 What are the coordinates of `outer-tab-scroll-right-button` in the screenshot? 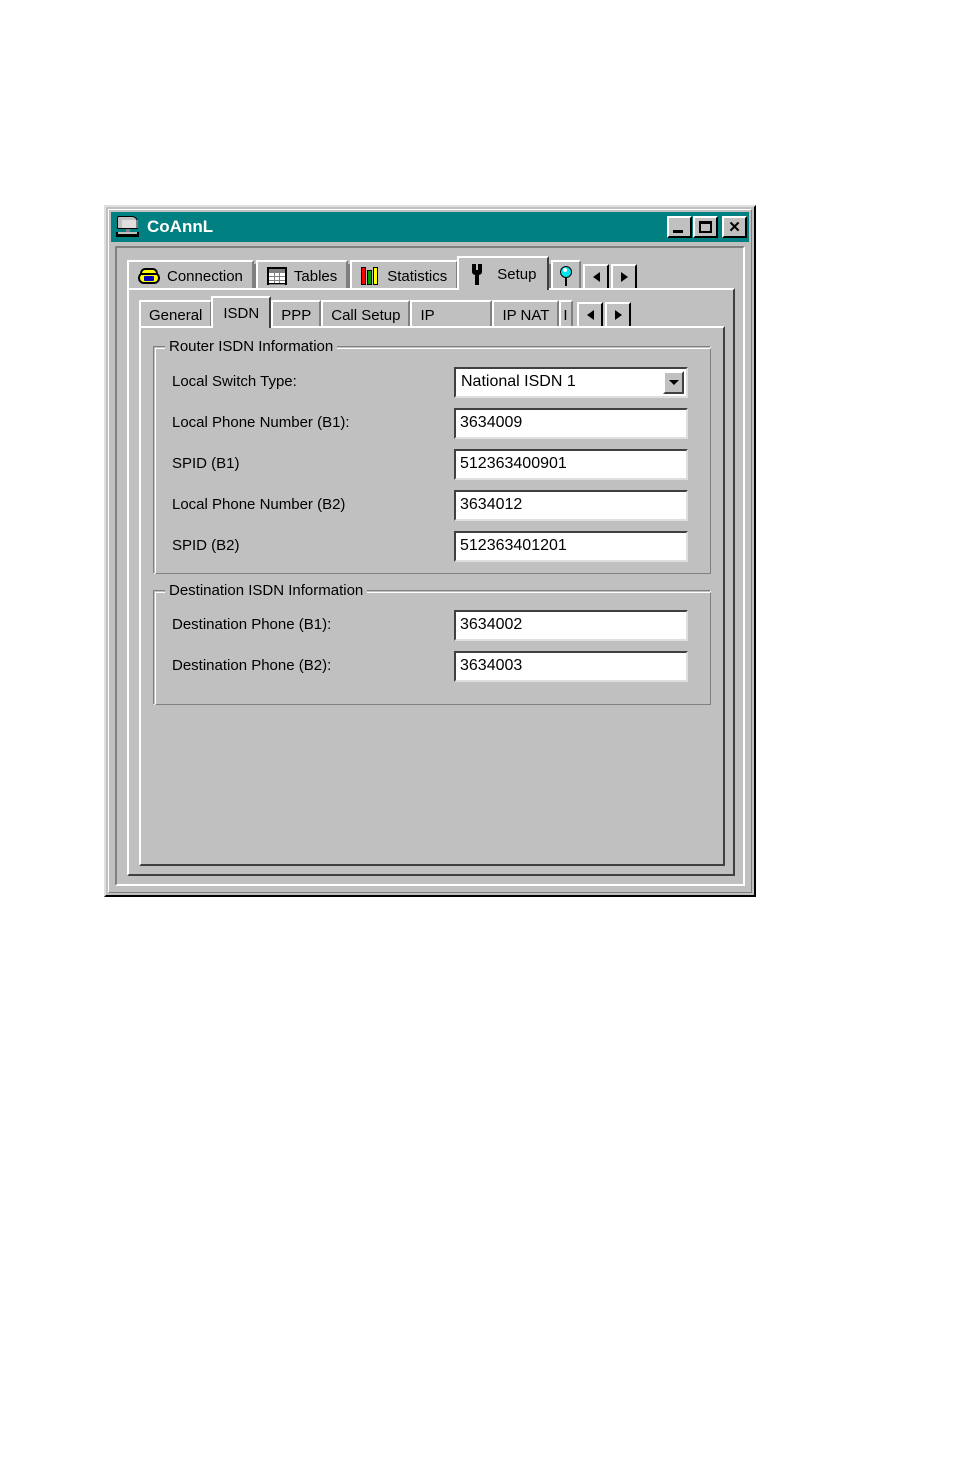 It's located at (624, 277).